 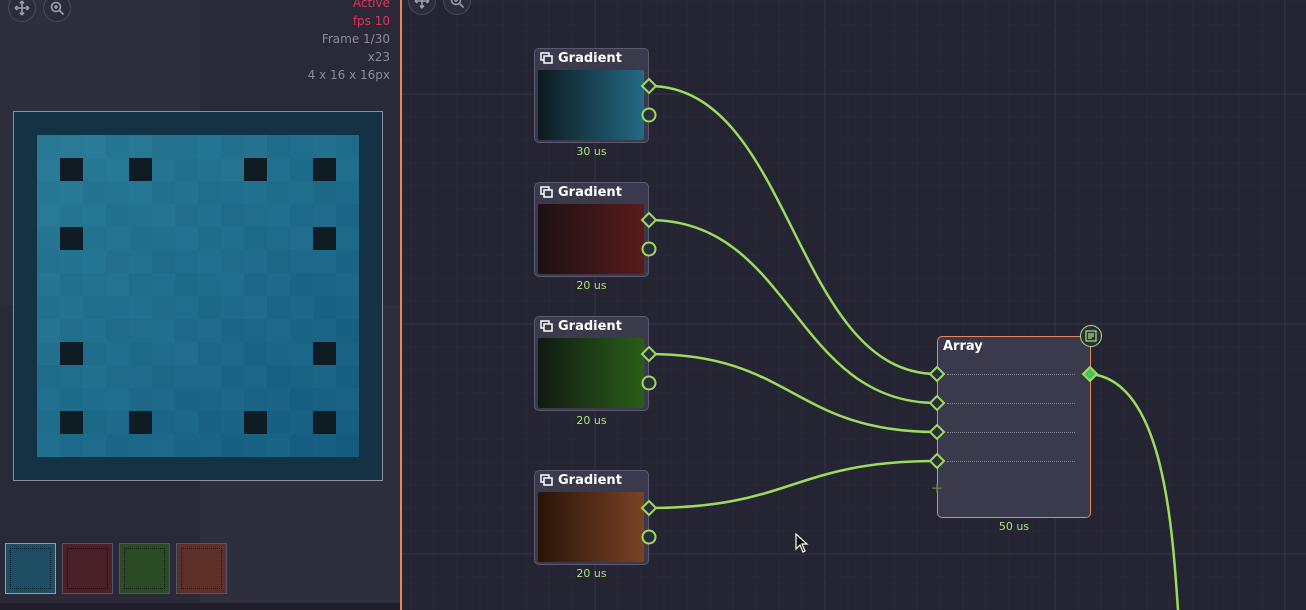 I want to click on node-title: Gradient, so click(x=590, y=480).